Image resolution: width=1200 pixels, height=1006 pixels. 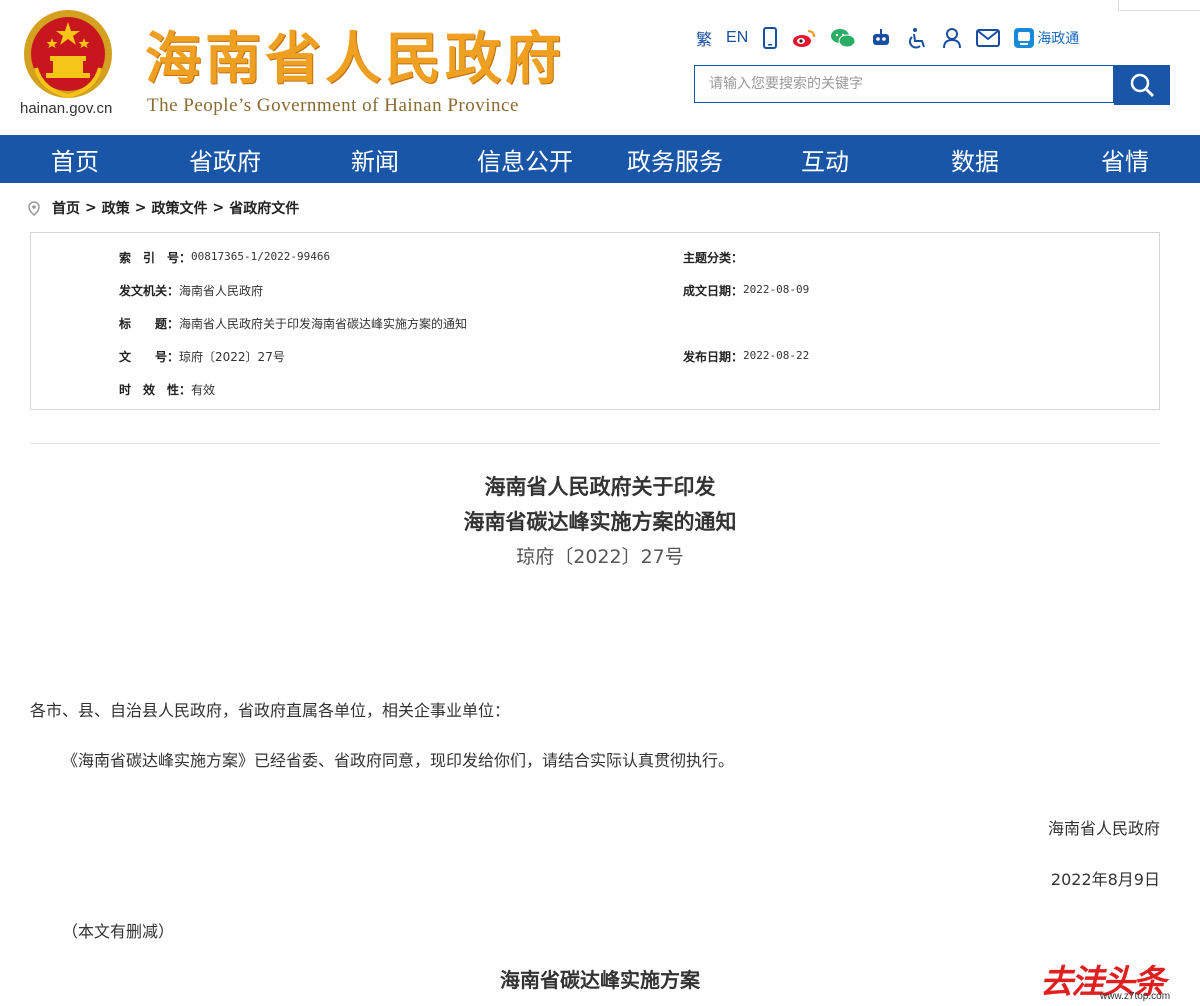 I want to click on meta-issuer: 发文机关： 海南省人民政府, so click(x=191, y=290).